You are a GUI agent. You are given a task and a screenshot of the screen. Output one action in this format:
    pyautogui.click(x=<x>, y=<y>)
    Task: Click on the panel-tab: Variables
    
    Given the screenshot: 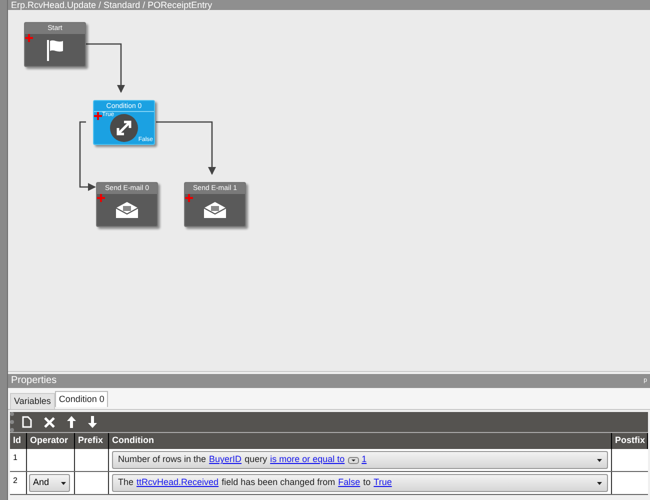 What is the action you would take?
    pyautogui.click(x=32, y=401)
    